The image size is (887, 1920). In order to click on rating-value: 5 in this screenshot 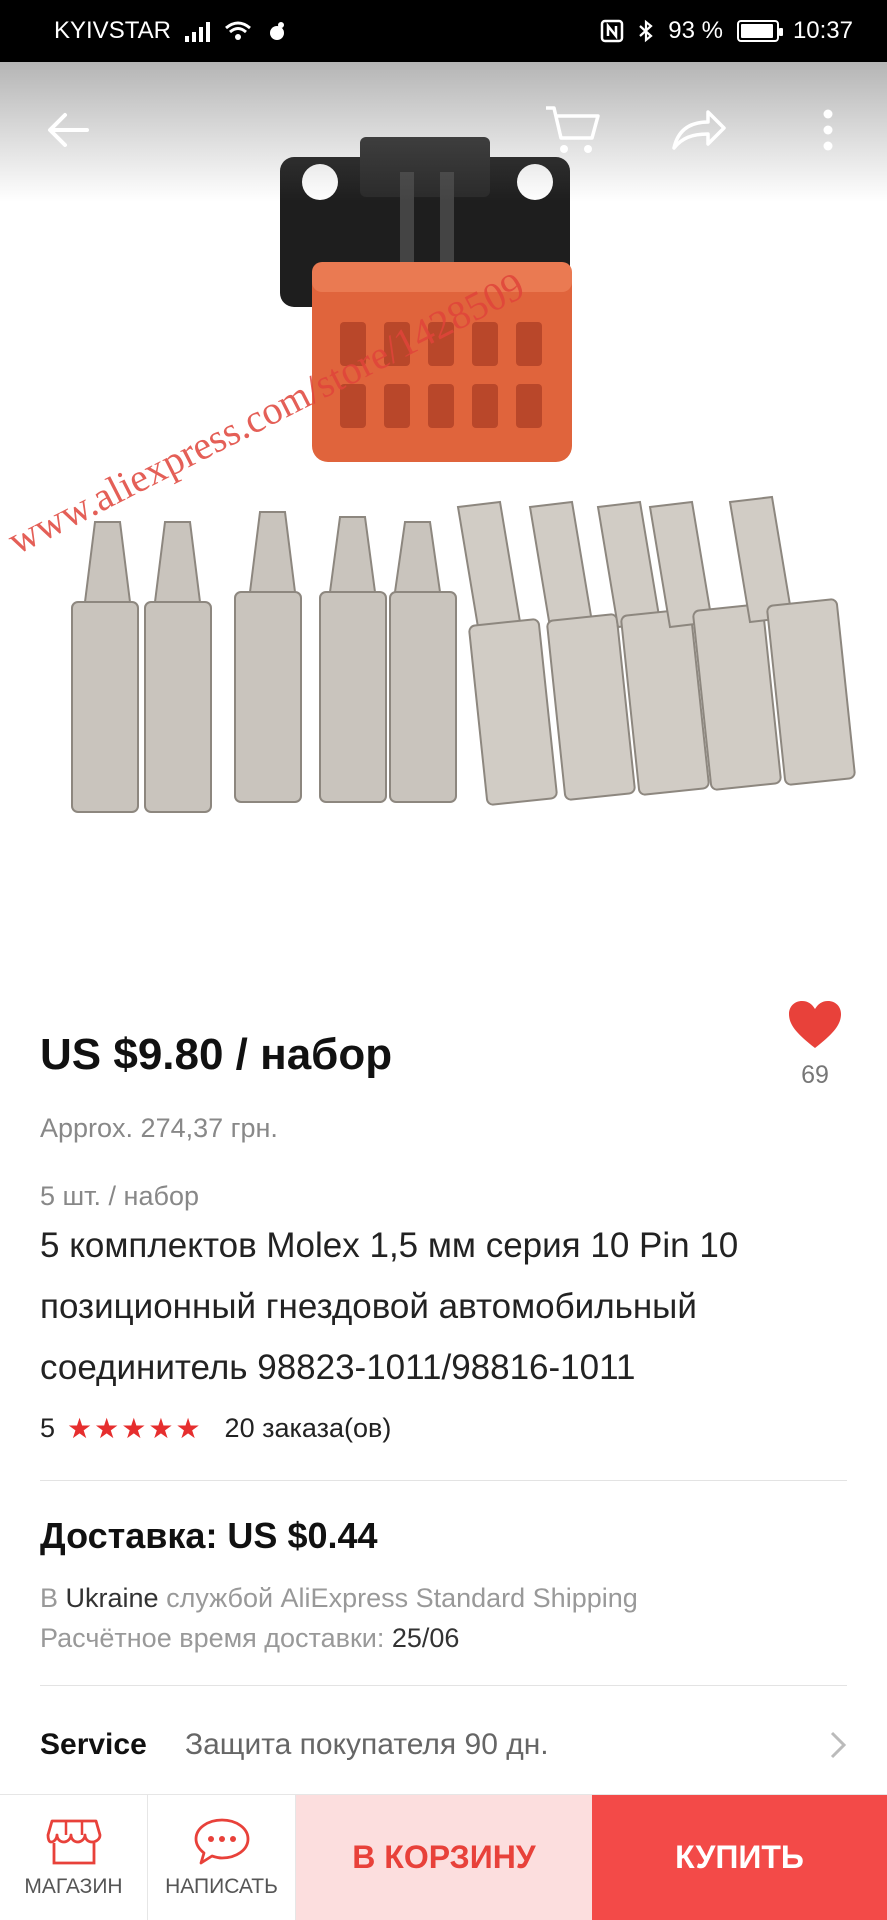, I will do `click(48, 1428)`.